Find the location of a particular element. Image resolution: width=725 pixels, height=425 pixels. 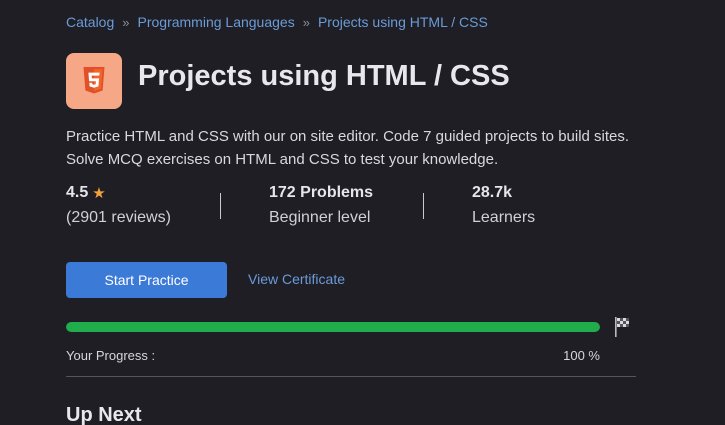

course-logo is located at coordinates (94, 81).